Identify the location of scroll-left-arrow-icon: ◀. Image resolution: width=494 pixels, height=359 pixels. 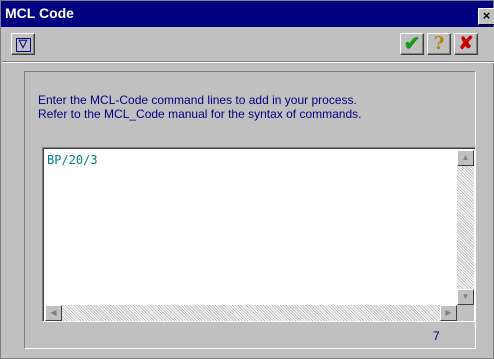
(53, 312).